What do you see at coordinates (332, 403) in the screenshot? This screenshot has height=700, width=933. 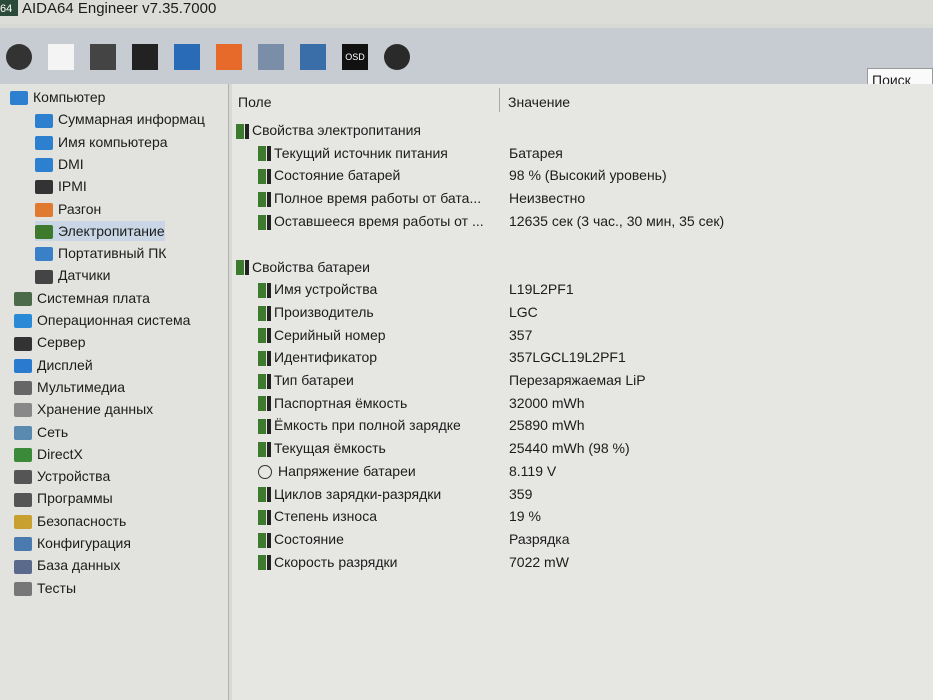 I see `table-row: Паспортная ёмкость` at bounding box center [332, 403].